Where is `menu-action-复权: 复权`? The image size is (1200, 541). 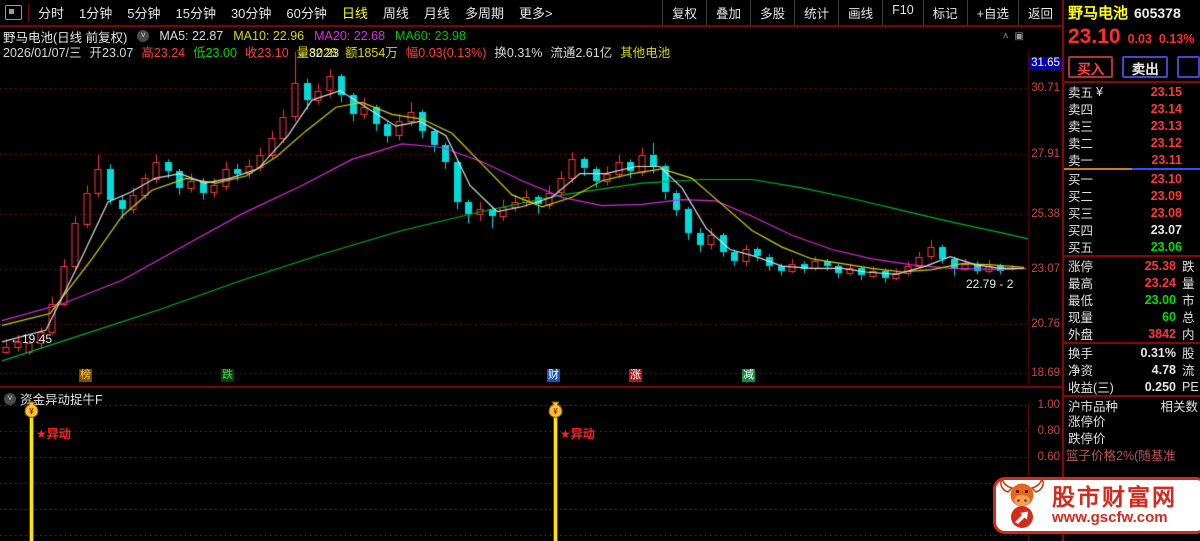 menu-action-复权: 复权 is located at coordinates (684, 12).